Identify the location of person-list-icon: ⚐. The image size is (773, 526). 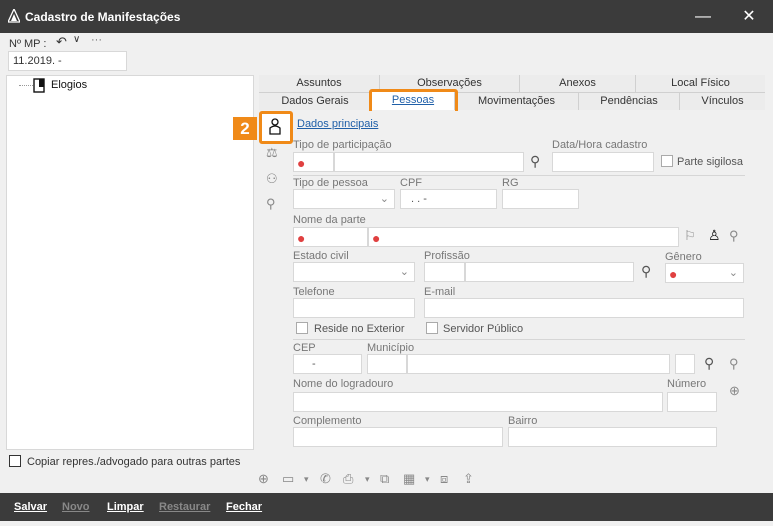
(690, 236).